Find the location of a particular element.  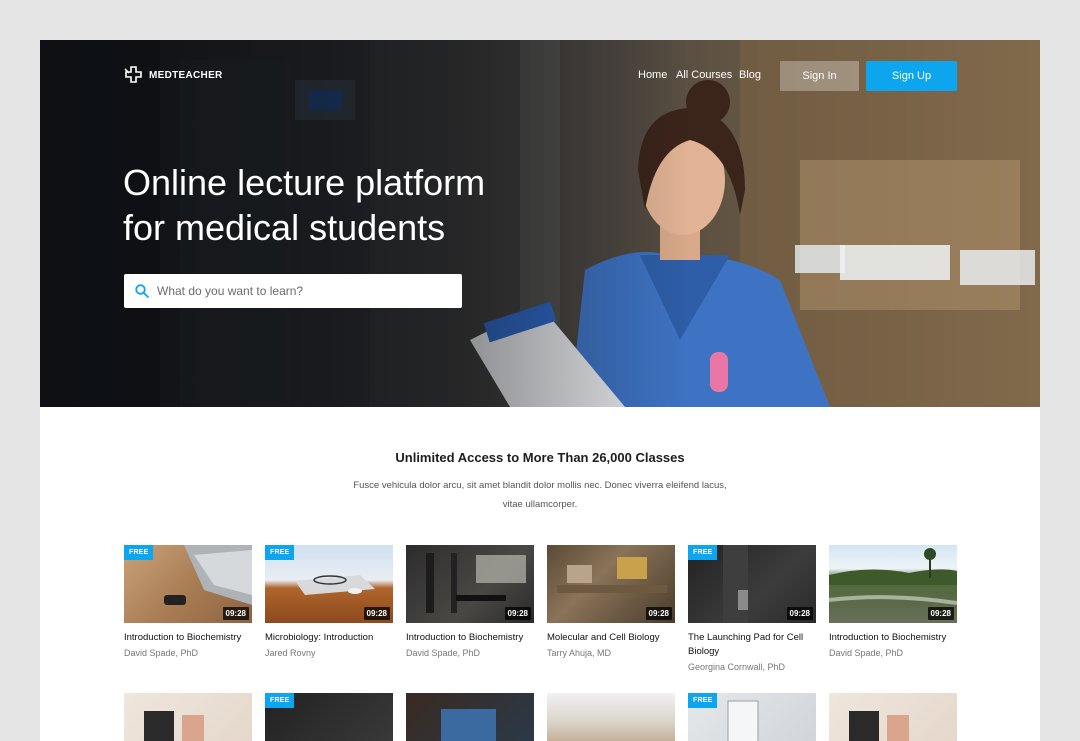

monitor-image is located at coordinates (468, 725).